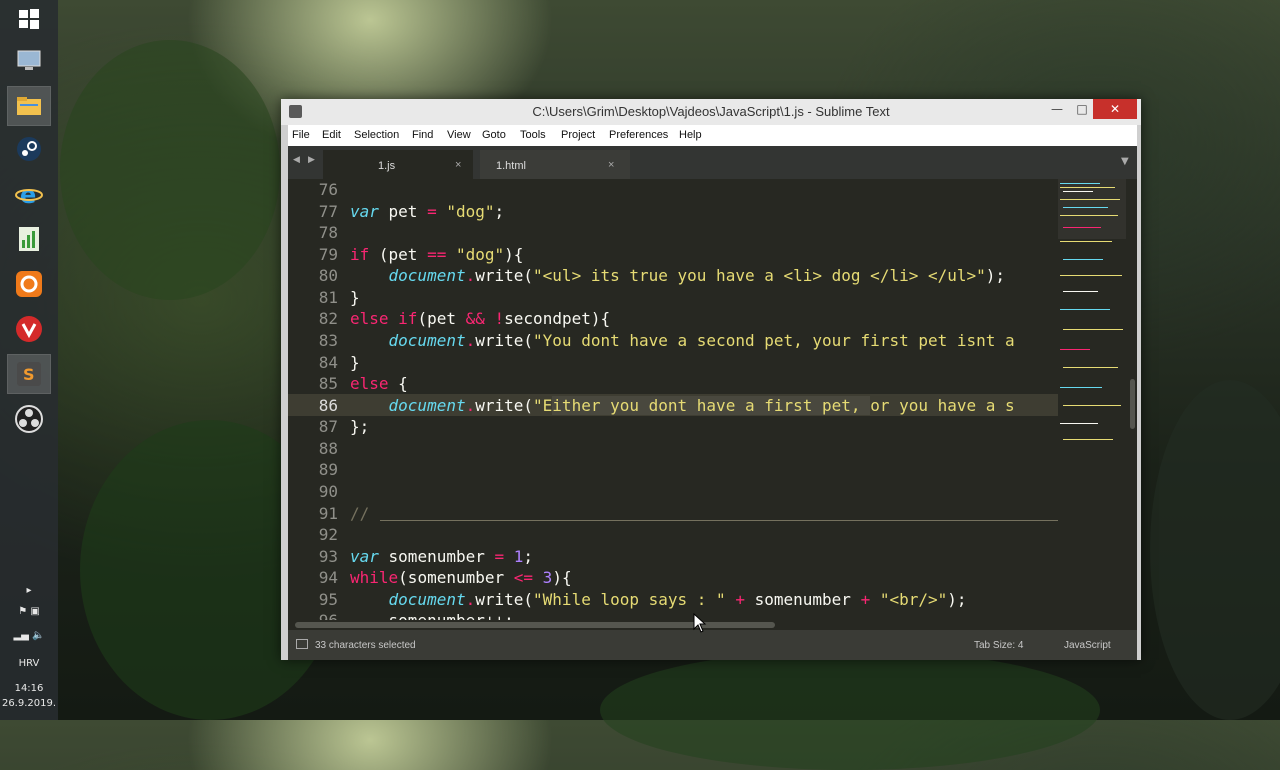  Describe the element at coordinates (311, 160) in the screenshot. I see `tab-nav-right-icon: ▶` at that location.